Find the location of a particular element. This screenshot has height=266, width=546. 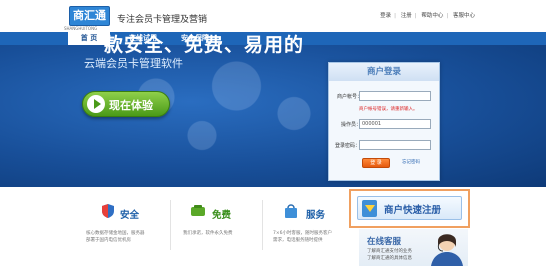

operator-input: 000001 is located at coordinates (395, 124).